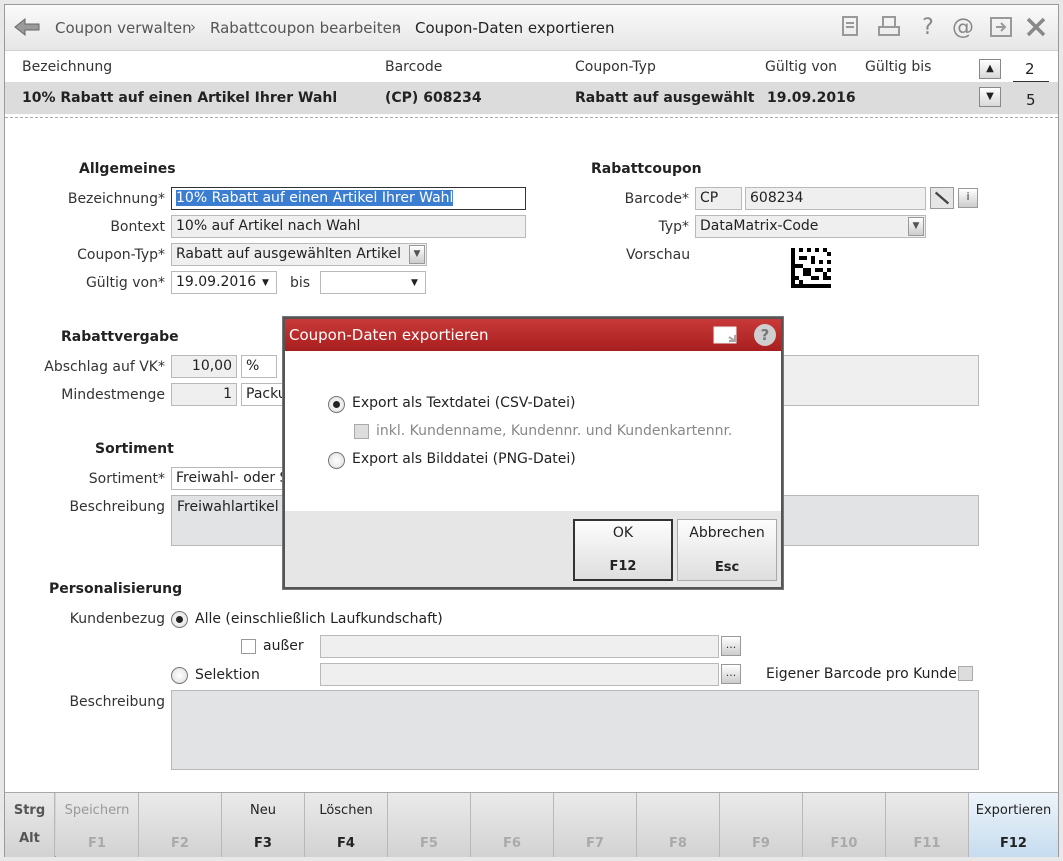  I want to click on dialog-title: Coupon-Daten exportieren, so click(533, 335).